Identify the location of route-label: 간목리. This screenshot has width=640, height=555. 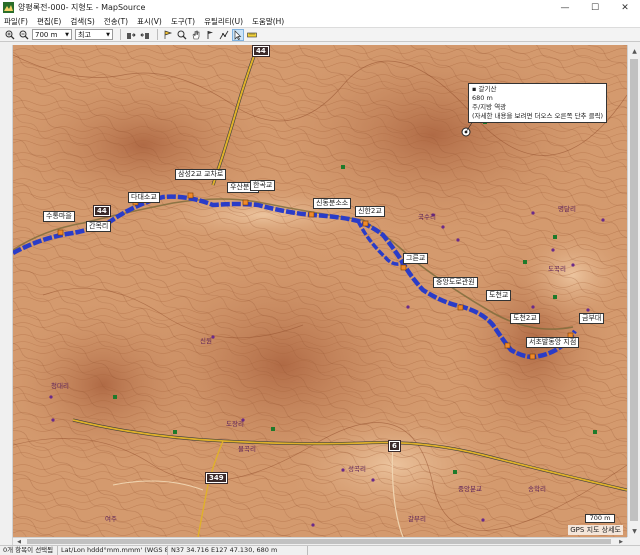
(99, 226).